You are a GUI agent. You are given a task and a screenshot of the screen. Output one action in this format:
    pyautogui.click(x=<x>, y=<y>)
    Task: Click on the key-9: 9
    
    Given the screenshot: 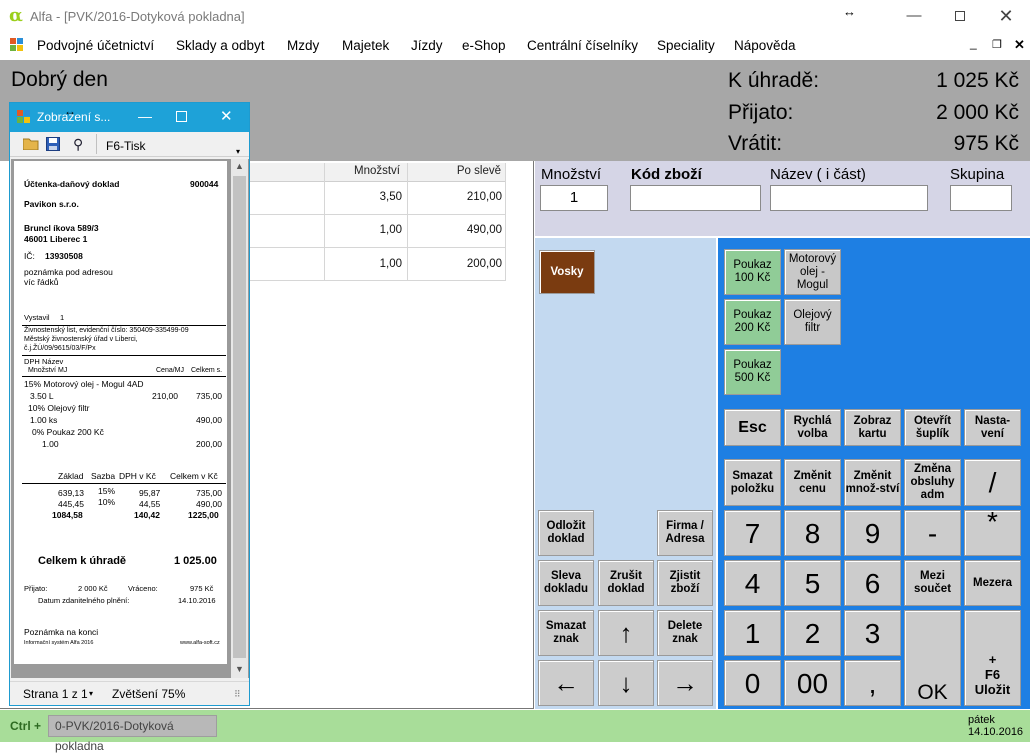 What is the action you would take?
    pyautogui.click(x=872, y=533)
    